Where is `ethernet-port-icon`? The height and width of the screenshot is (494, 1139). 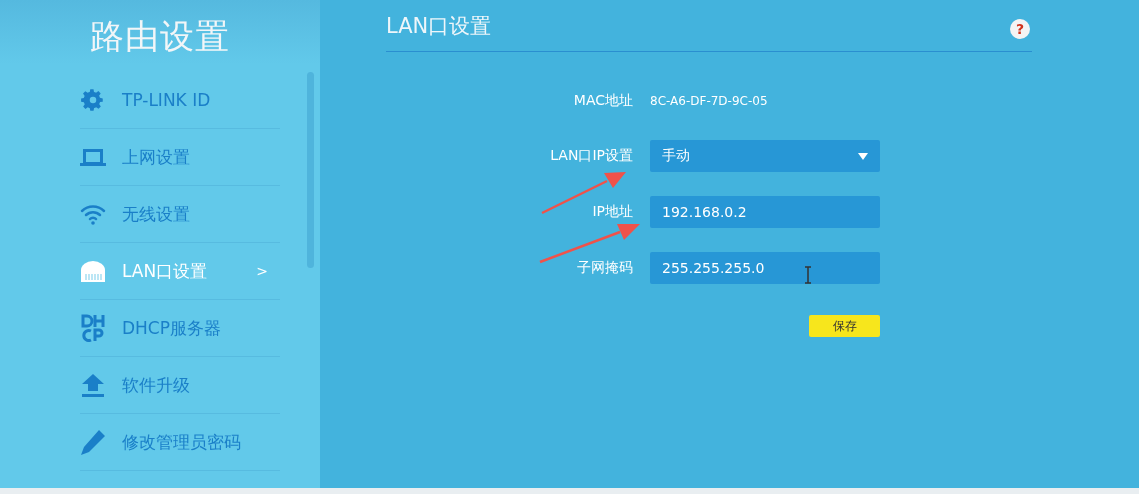 ethernet-port-icon is located at coordinates (93, 271).